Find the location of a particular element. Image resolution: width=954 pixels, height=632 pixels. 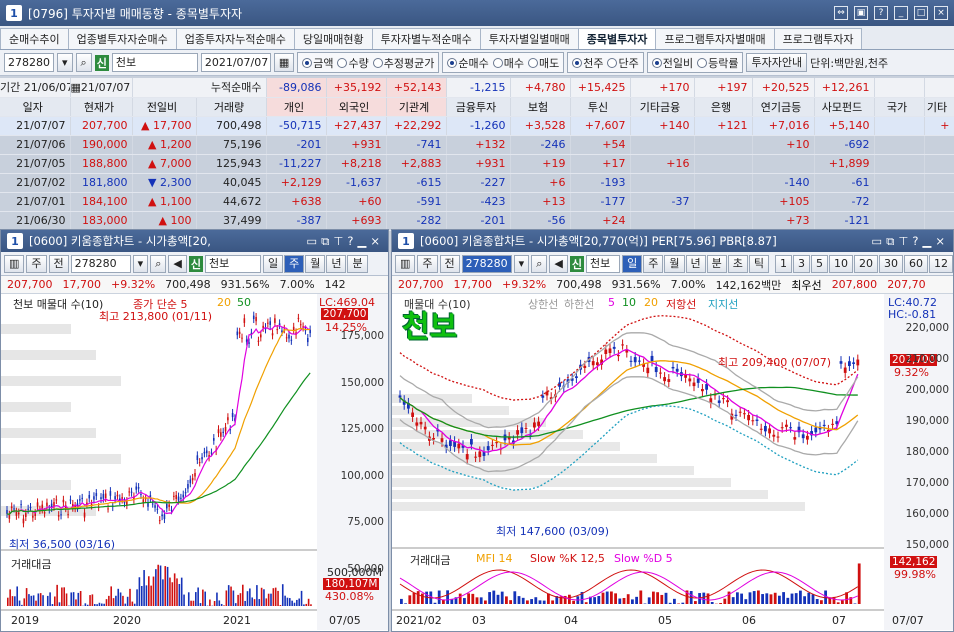

r2-option-1: 매수 is located at coordinates (508, 63).